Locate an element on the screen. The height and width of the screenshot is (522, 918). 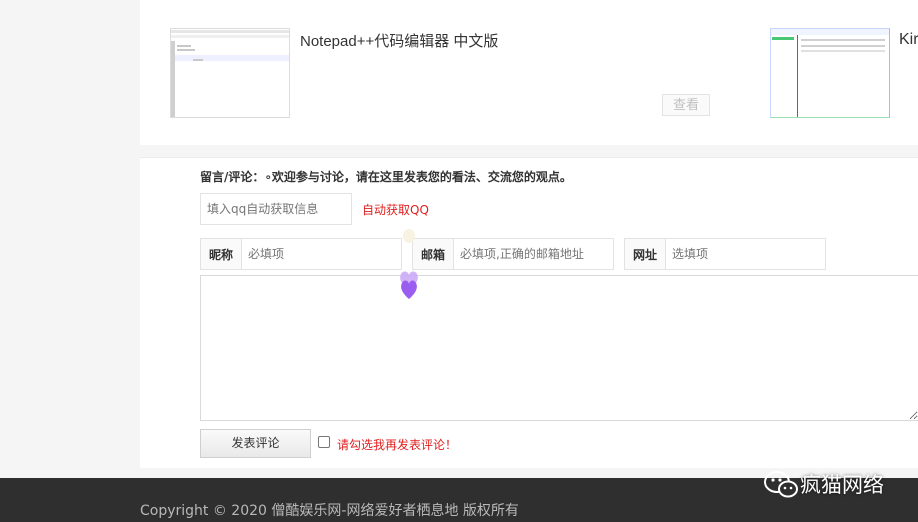
qq-input is located at coordinates (276, 209).